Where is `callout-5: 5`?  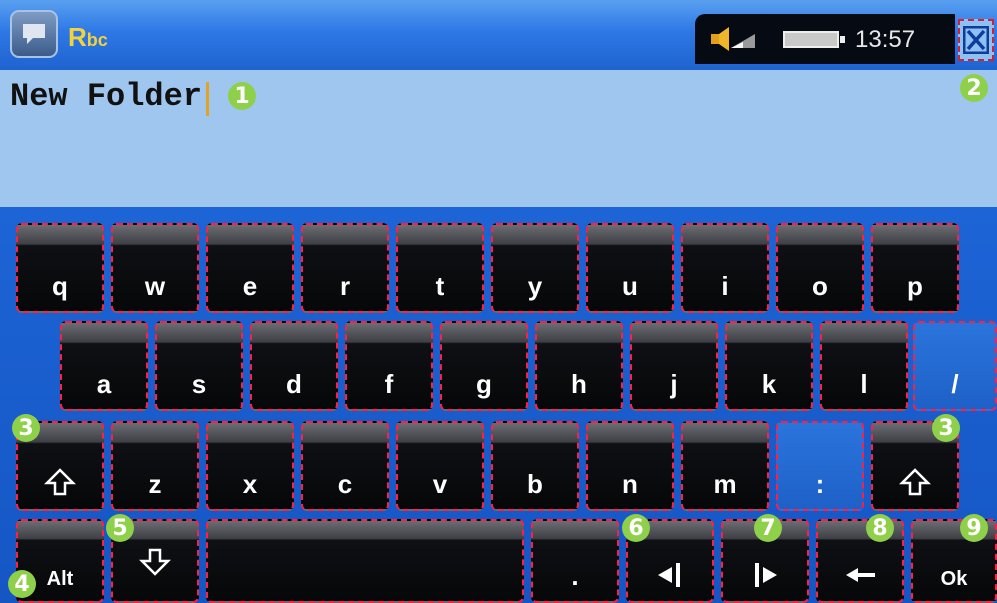 callout-5: 5 is located at coordinates (120, 528).